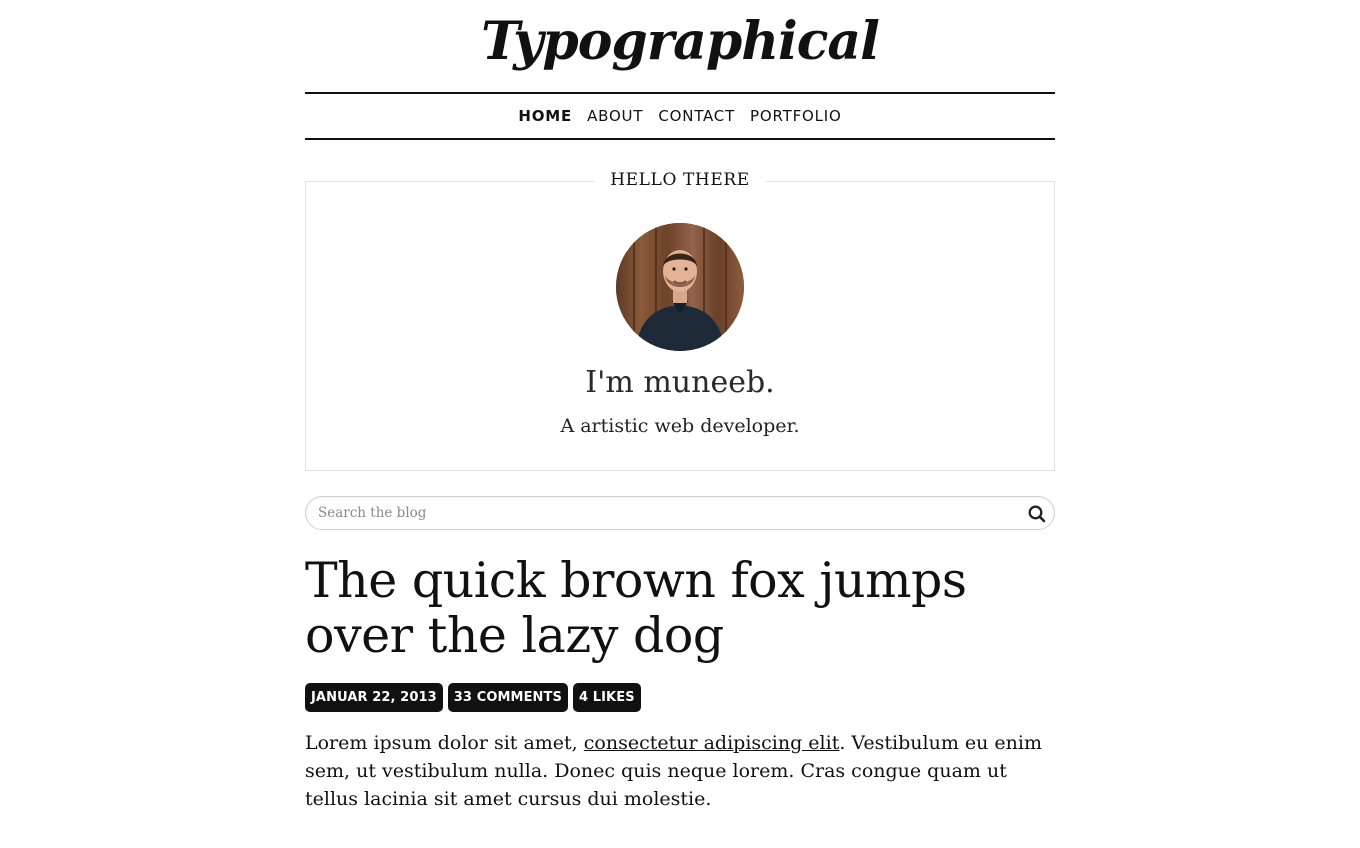 This screenshot has height=848, width=1360. Describe the element at coordinates (545, 116) in the screenshot. I see `nav-item-home: HOME` at that location.